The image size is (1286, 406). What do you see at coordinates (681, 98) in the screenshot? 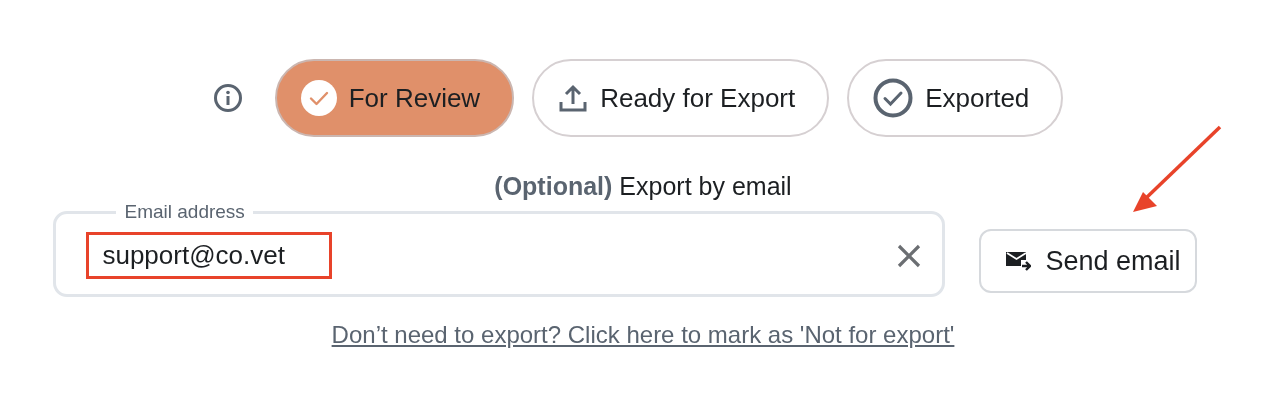
I see `status-tab: Ready for Export` at bounding box center [681, 98].